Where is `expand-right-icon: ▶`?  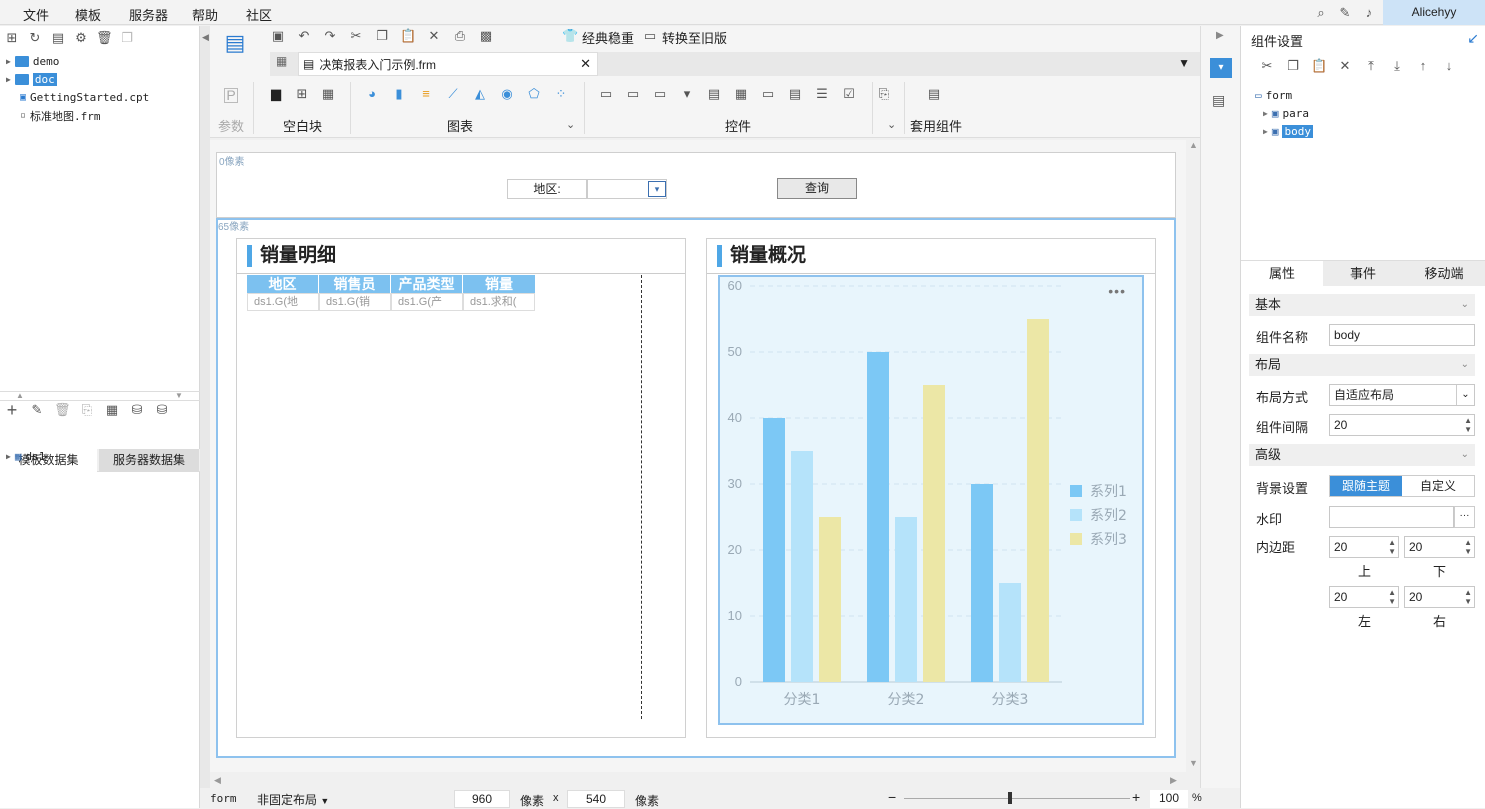
expand-right-icon: ▶ is located at coordinates (1220, 35).